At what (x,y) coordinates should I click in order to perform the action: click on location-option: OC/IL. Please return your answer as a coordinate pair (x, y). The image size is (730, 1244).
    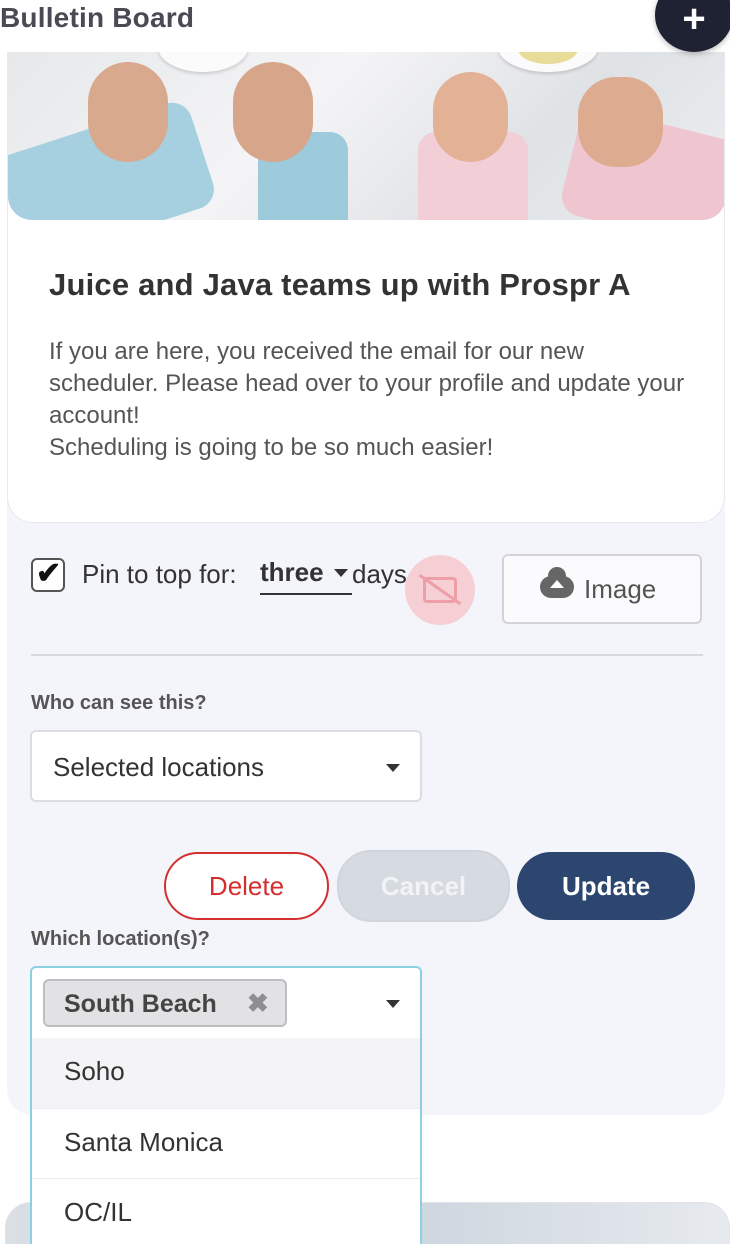
    Looking at the image, I should click on (226, 1211).